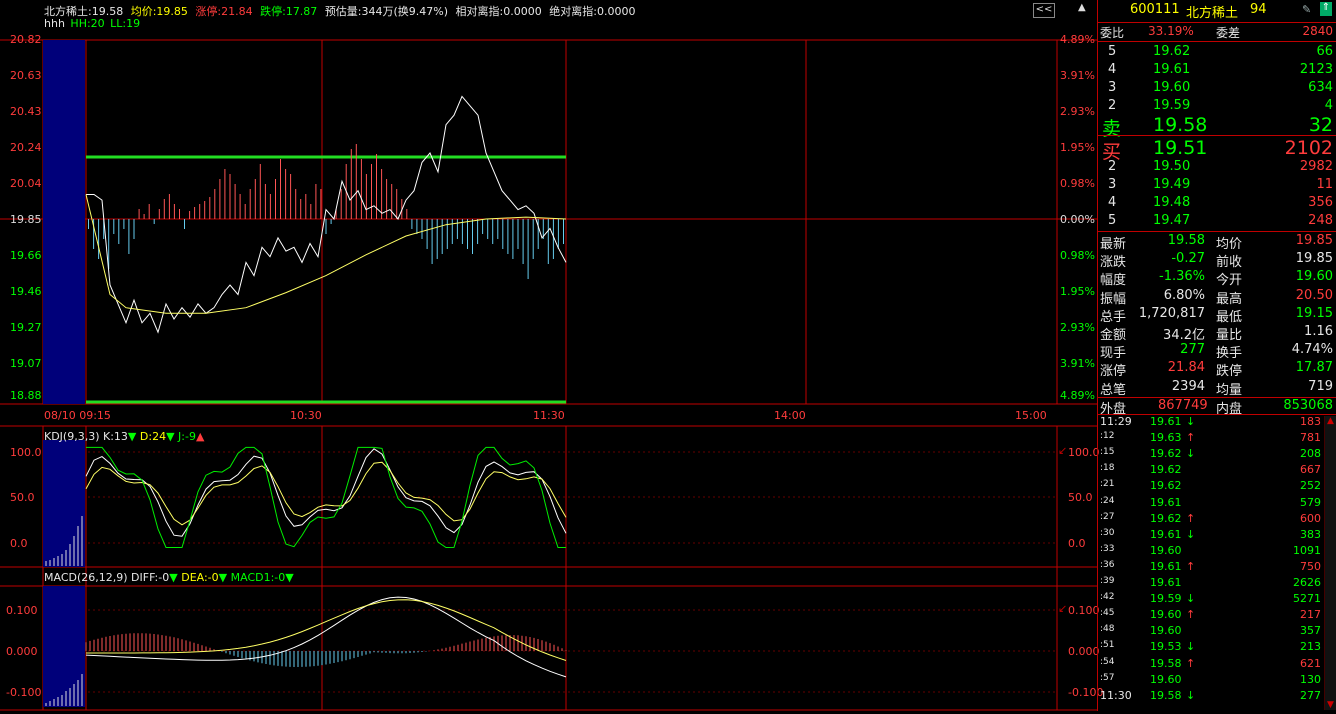  Describe the element at coordinates (1217, 127) in the screenshot. I see `sell-row: 卖 19.58 32` at that location.